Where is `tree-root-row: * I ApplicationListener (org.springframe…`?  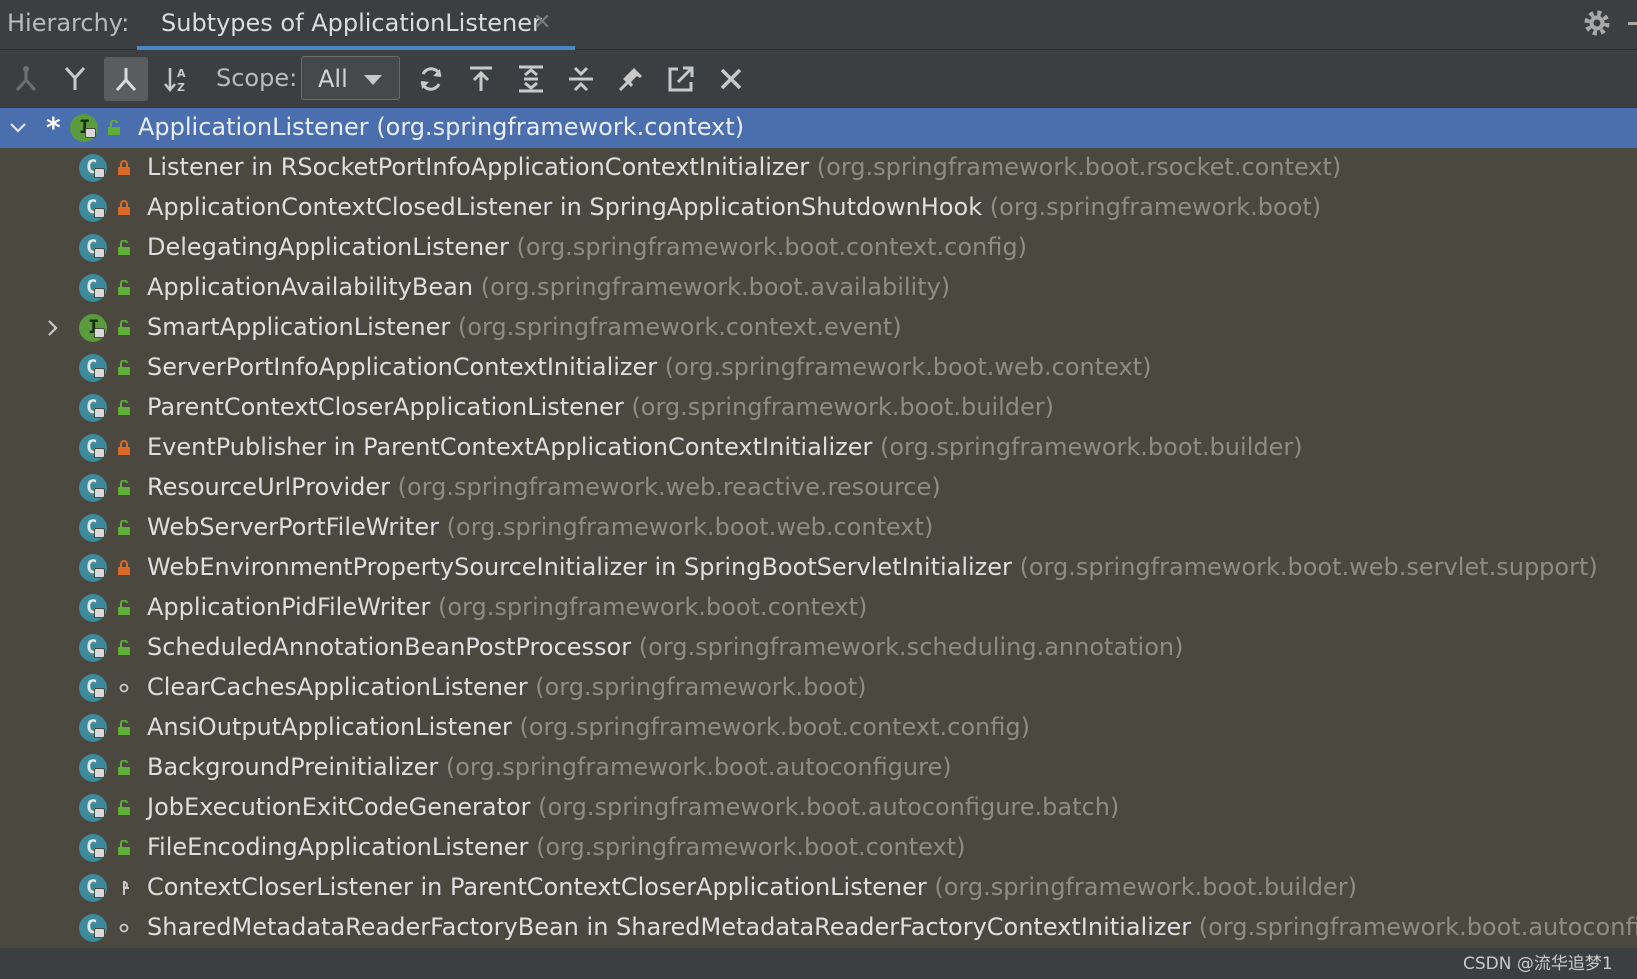
tree-root-row: * I ApplicationListener (org.springframe… is located at coordinates (818, 128).